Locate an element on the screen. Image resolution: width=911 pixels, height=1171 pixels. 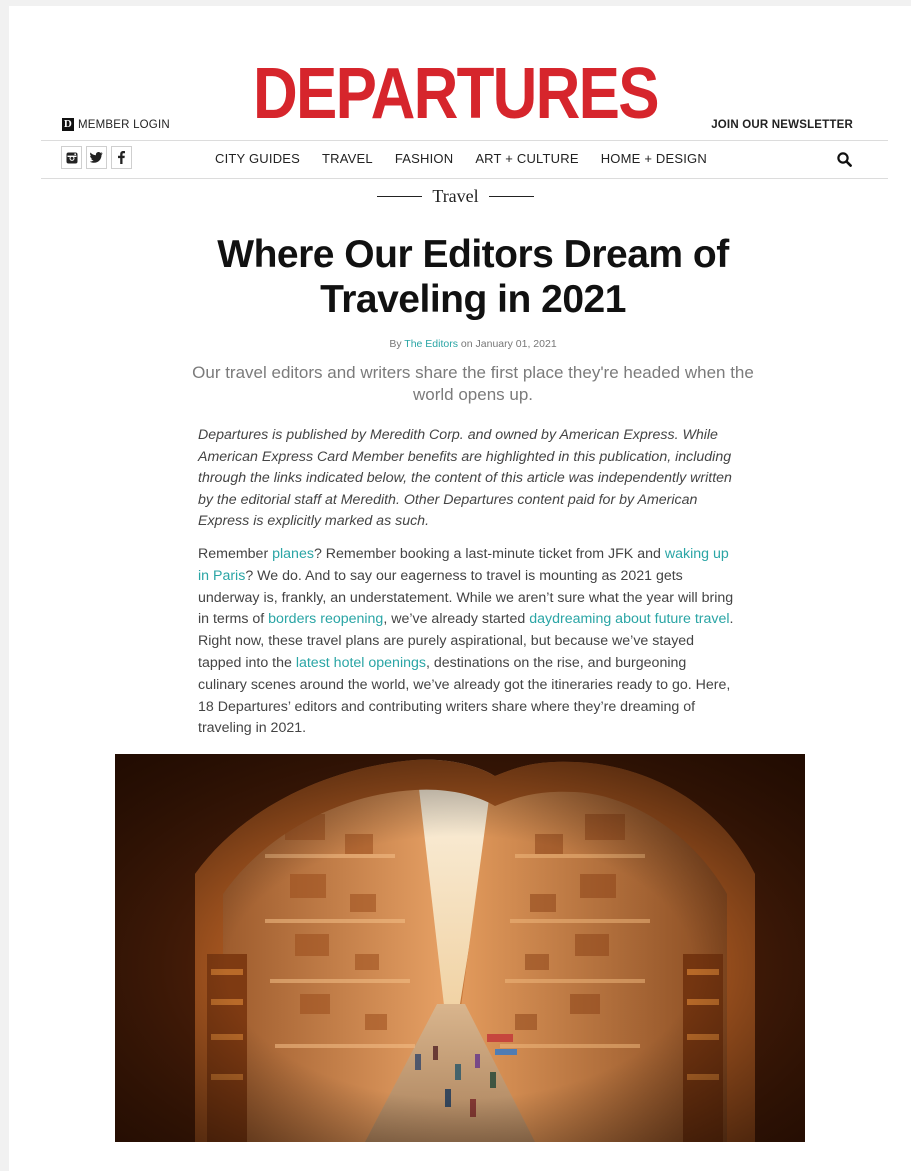
link-borders-reopening: borders reopening is located at coordinates (325, 619).